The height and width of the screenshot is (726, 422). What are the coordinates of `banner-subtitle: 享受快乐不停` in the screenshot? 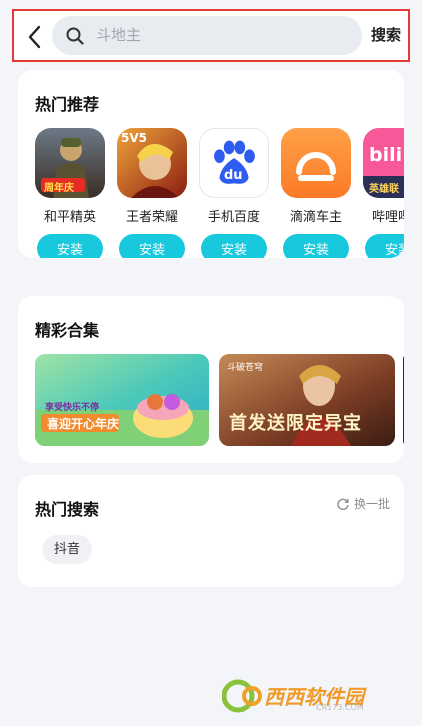 It's located at (72, 408).